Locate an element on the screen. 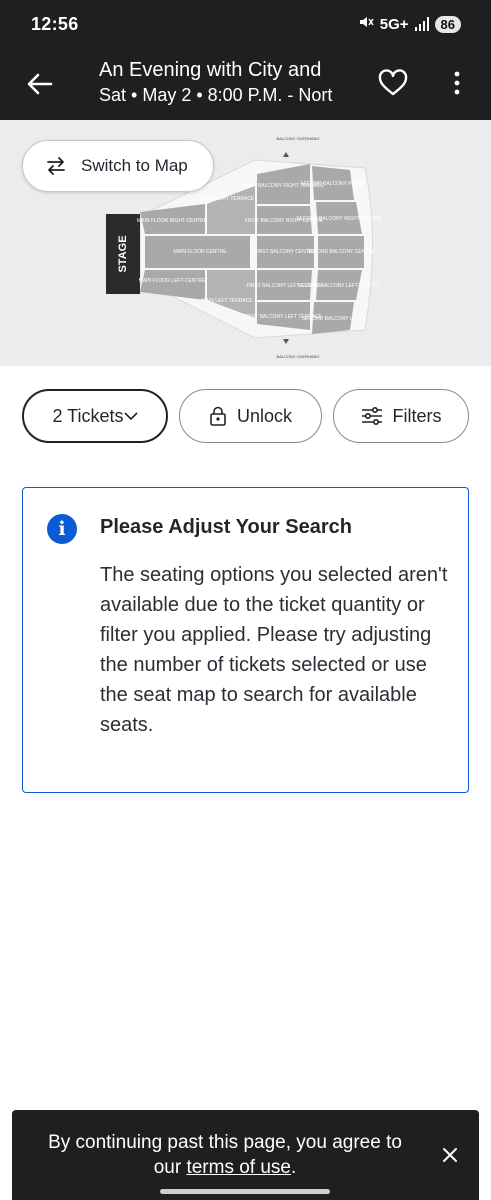 This screenshot has width=491, height=1200. sliders-icon is located at coordinates (371, 416).